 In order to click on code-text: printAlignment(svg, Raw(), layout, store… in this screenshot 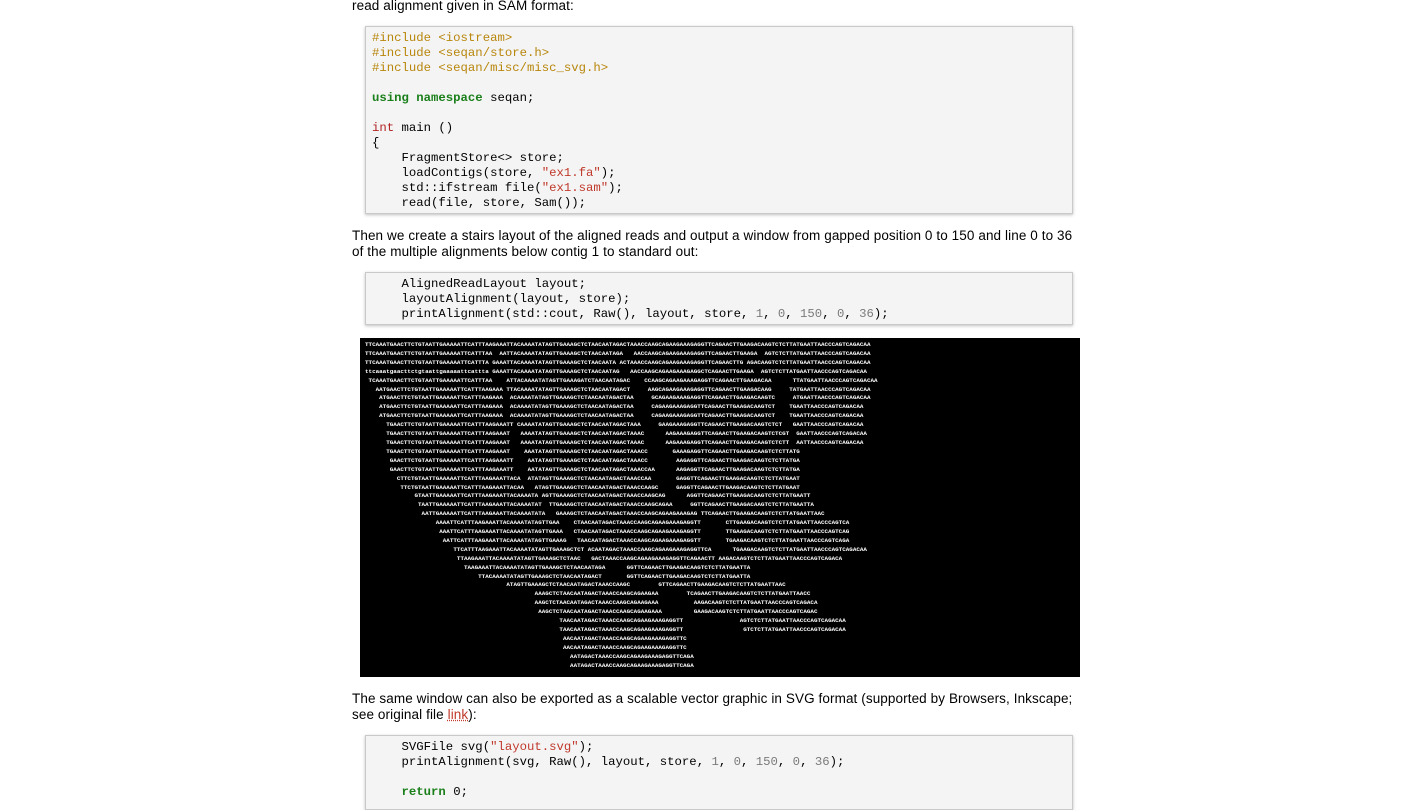, I will do `click(542, 762)`.